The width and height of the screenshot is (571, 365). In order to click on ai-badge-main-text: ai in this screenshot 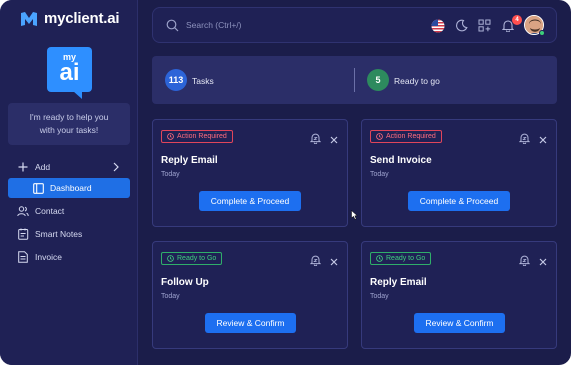, I will do `click(69, 72)`.